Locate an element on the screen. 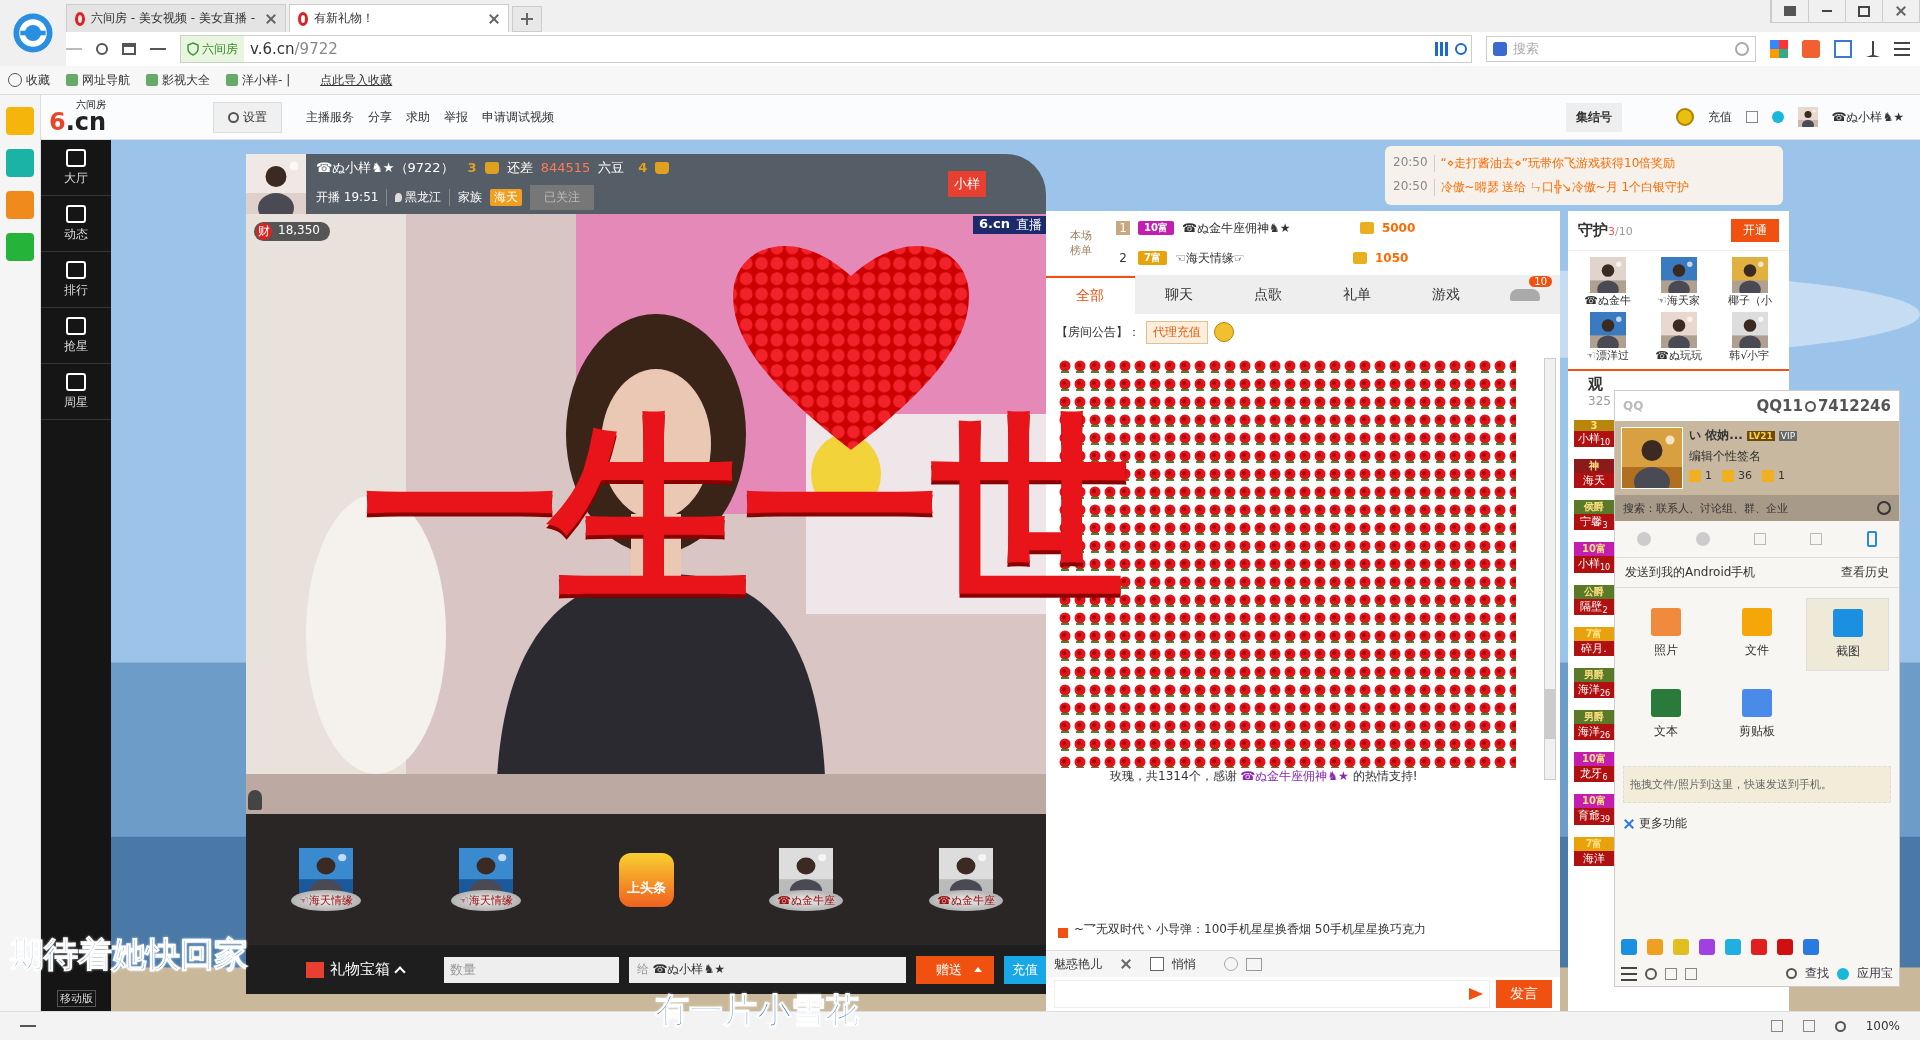 The image size is (1920, 1040). browser-tab: 有新礼物！ is located at coordinates (399, 18).